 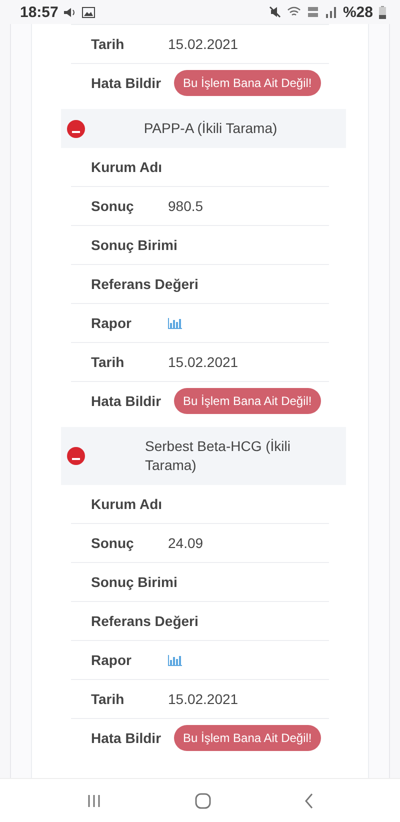 I want to click on lte-icon, so click(x=312, y=12).